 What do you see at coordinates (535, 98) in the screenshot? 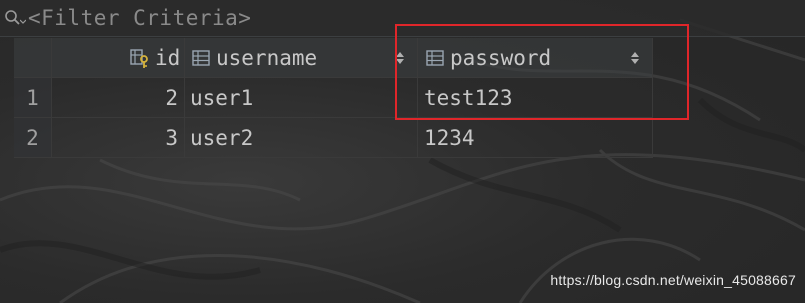
I see `cell-password: test123` at bounding box center [535, 98].